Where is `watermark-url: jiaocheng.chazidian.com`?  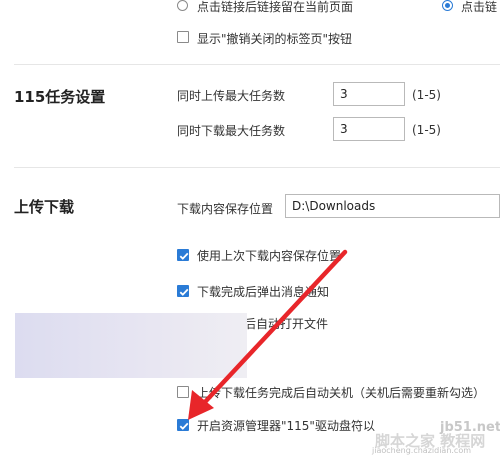
watermark-url: jiaocheng.chazidian.com is located at coordinates (422, 450).